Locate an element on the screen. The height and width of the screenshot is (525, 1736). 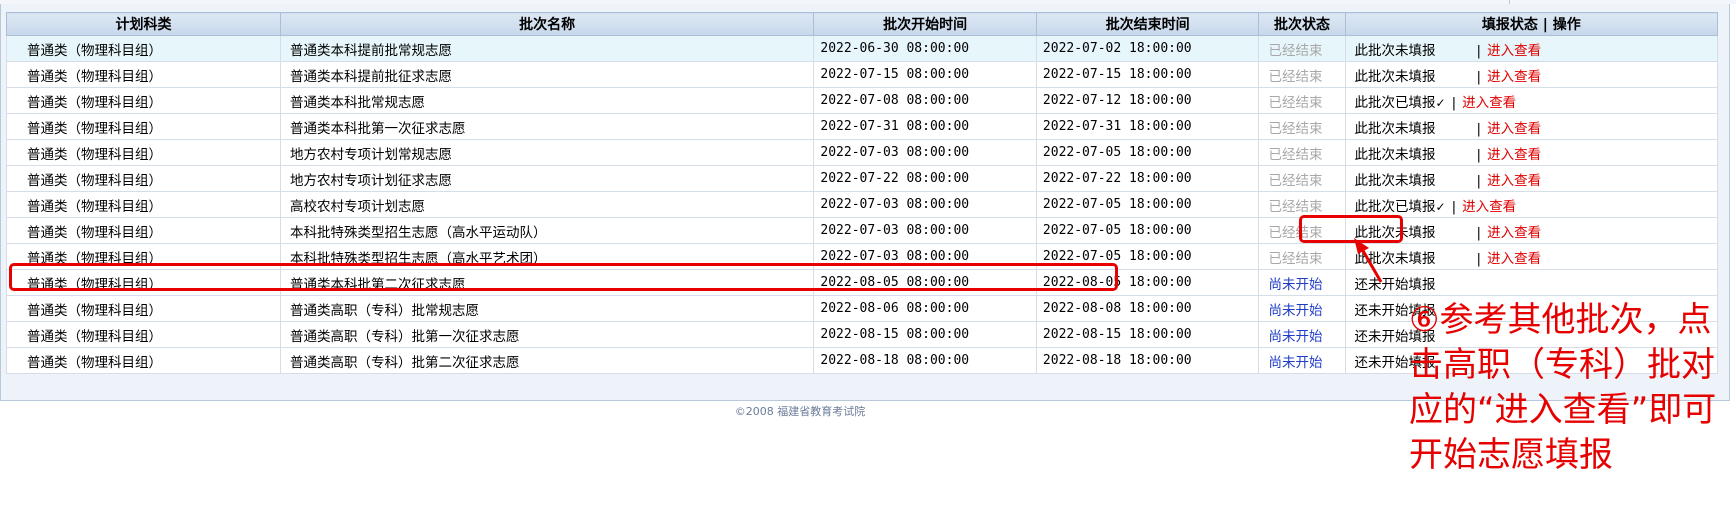
annotation-text: ⑥参考其他批次，点击高职（专科）批对应的“进入查看”即可开始志愿填报 is located at coordinates (1563, 387).